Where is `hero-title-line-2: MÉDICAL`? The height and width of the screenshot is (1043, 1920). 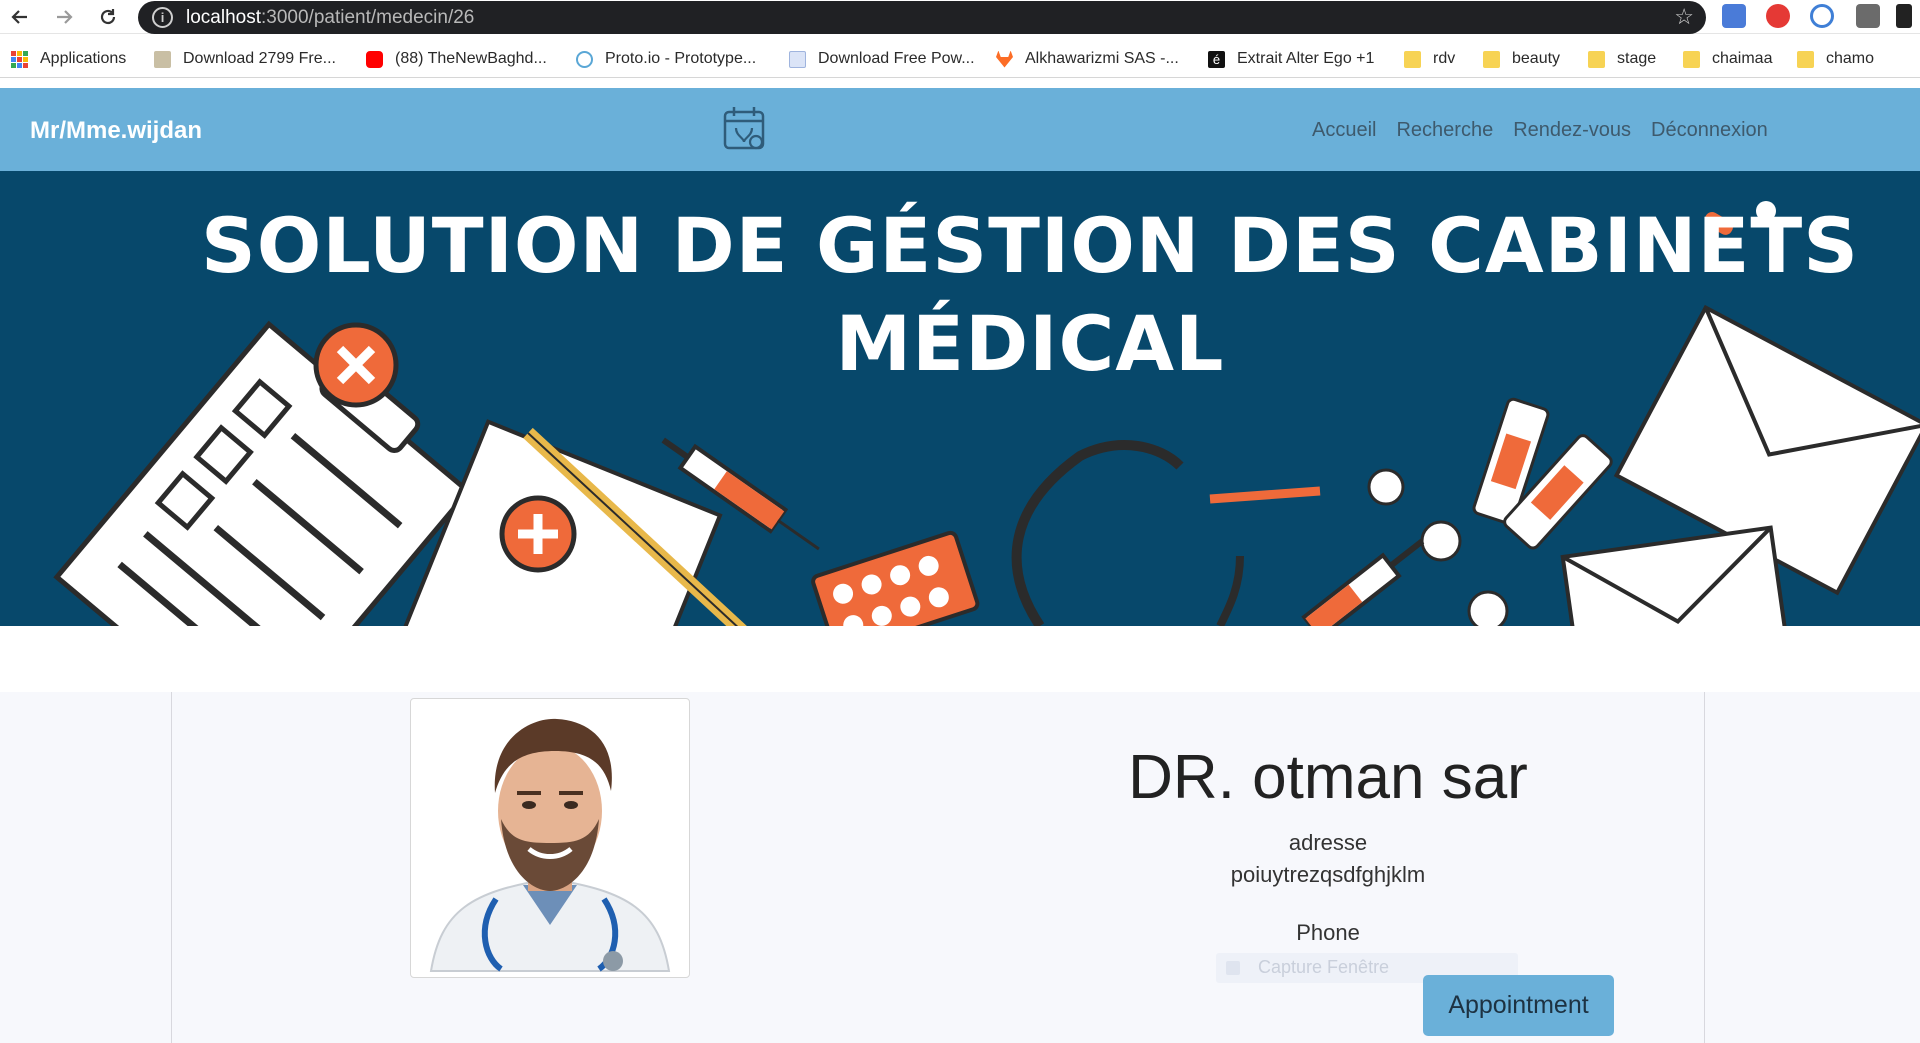
hero-title-line-2: MÉDICAL is located at coordinates (1030, 343).